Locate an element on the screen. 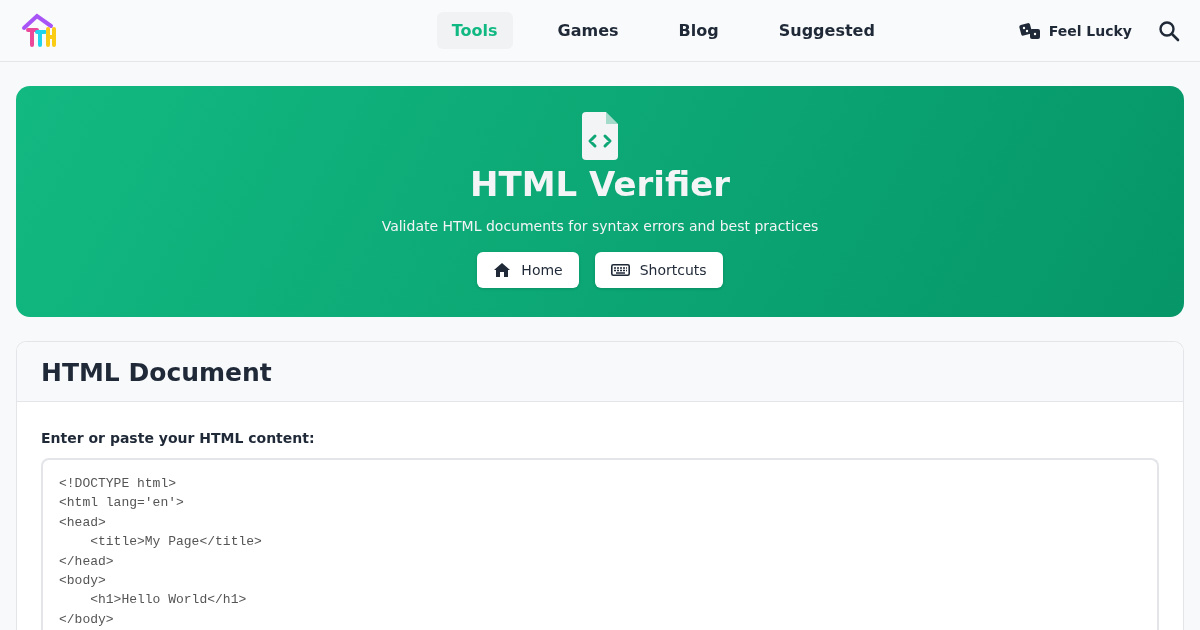 The image size is (1200, 630). page-title: HTML Verifier is located at coordinates (600, 184).